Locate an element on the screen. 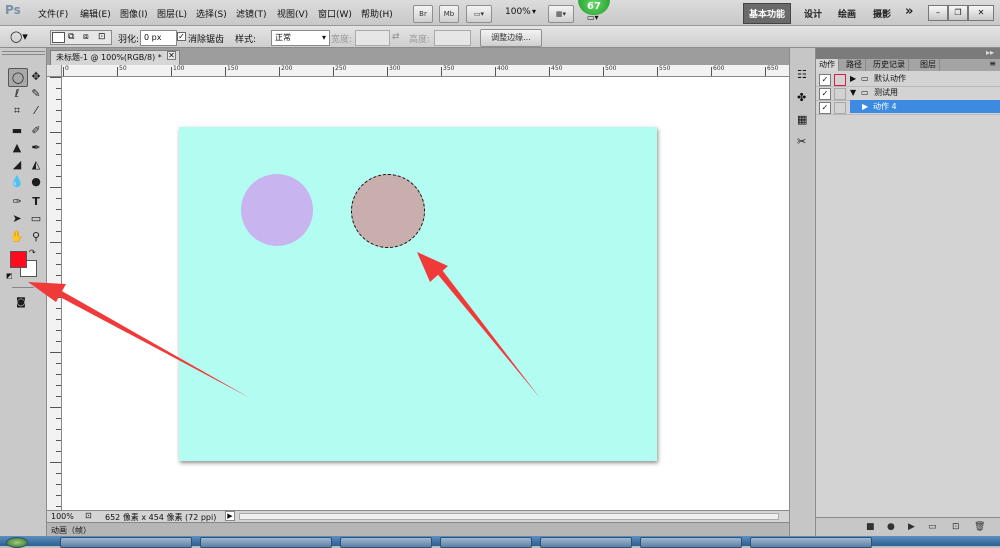 Image resolution: width=1000 pixels, height=548 pixels. tab-actions: 动作 is located at coordinates (827, 65).